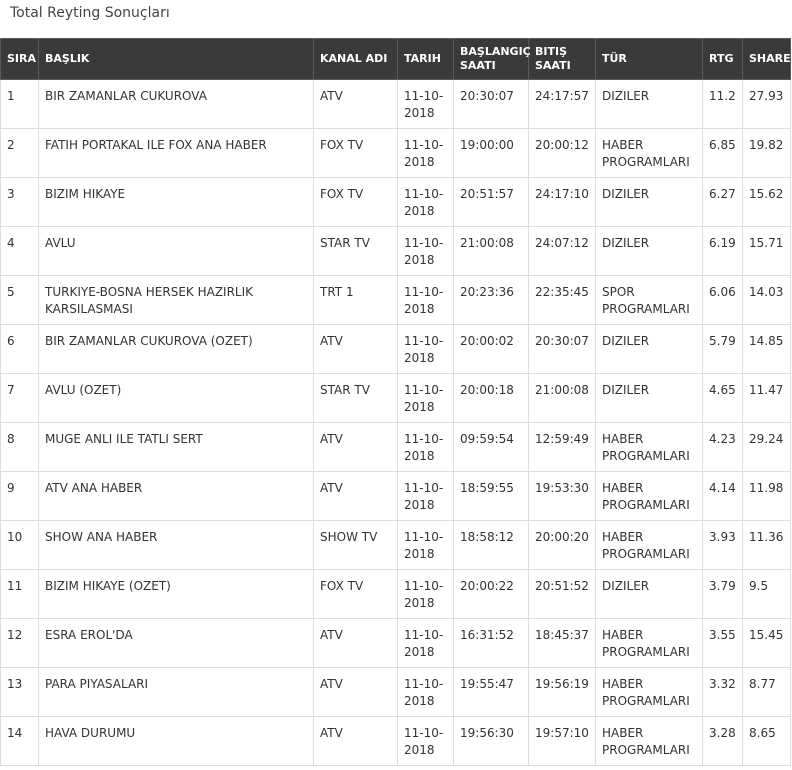 Image resolution: width=792 pixels, height=770 pixels. I want to click on column-header-share: SHARE, so click(766, 59).